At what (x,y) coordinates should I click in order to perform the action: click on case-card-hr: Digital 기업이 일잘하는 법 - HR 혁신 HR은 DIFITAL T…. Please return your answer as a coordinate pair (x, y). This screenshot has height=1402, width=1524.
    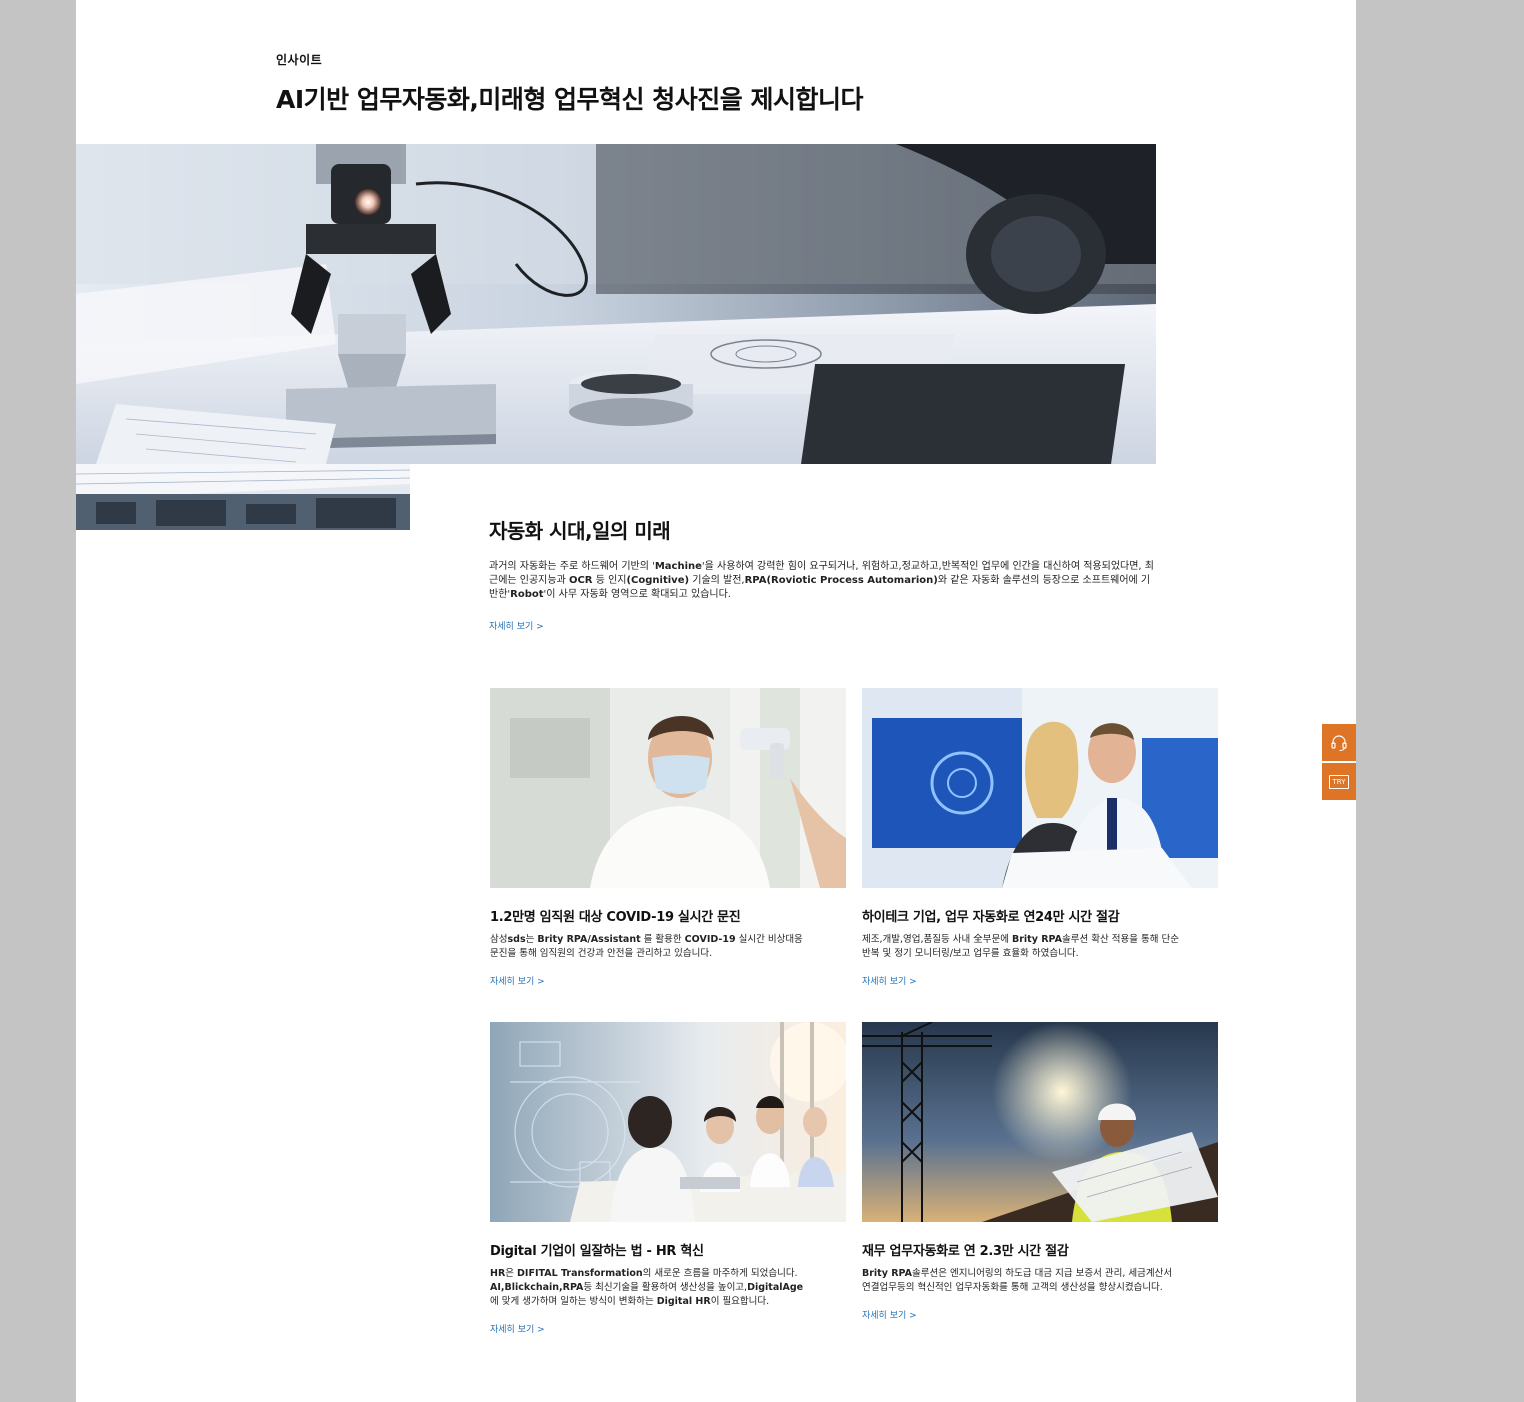
    Looking at the image, I should click on (668, 1179).